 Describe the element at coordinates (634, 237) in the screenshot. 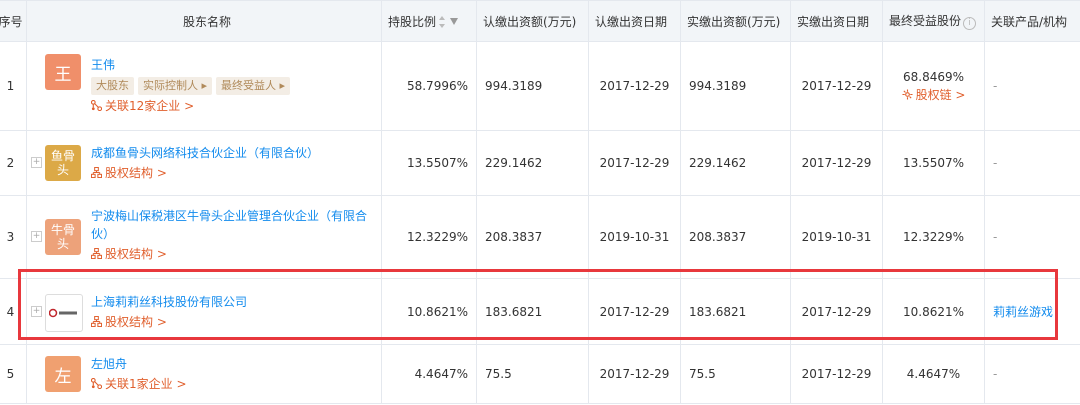

I see `subscribed-date-cell: 2019-10-31` at that location.